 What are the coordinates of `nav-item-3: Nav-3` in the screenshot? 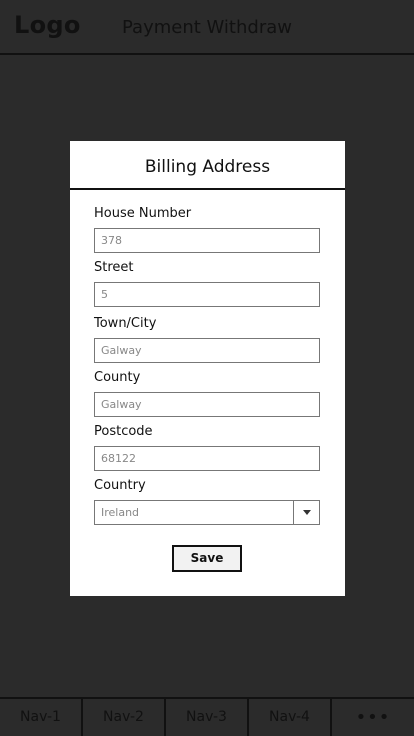 It's located at (207, 717).